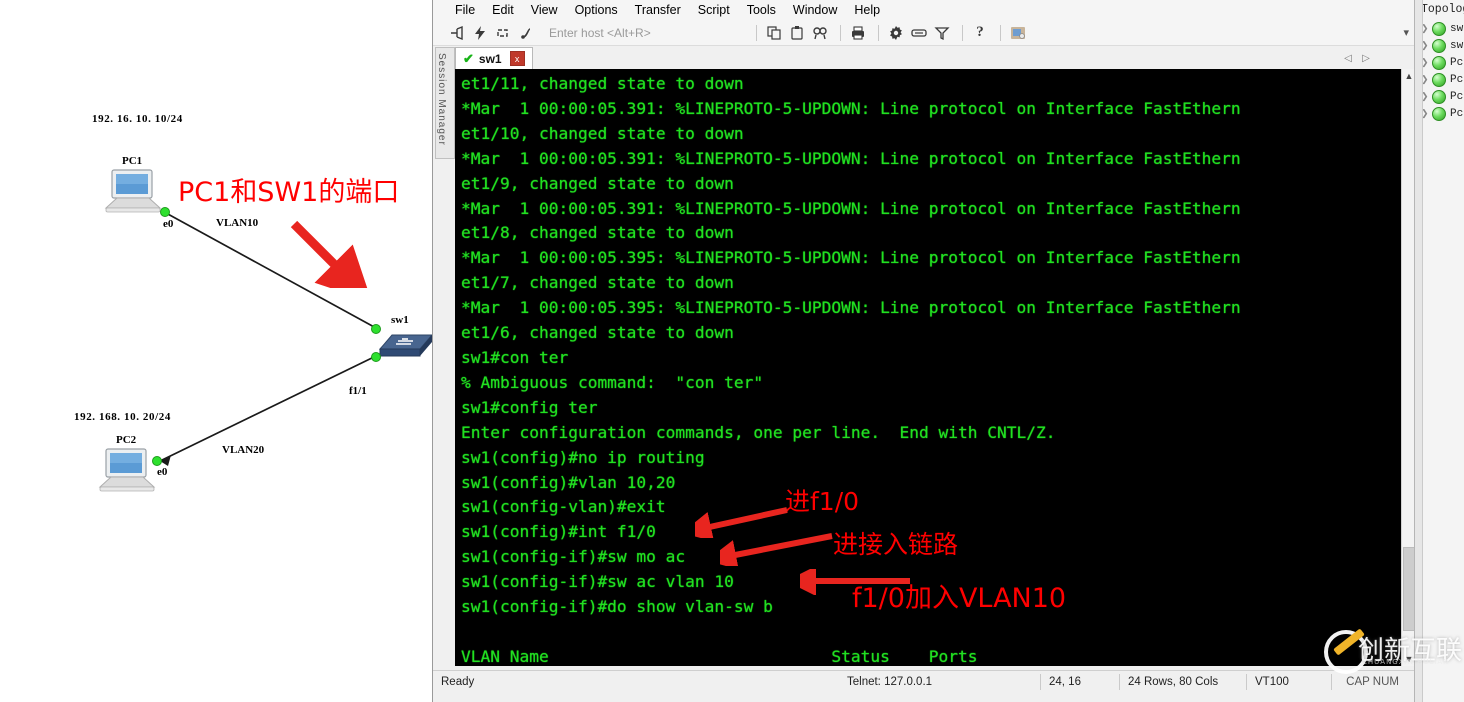  Describe the element at coordinates (890, 682) in the screenshot. I see `status-connection: Telnet: 127.0.0.1` at that location.